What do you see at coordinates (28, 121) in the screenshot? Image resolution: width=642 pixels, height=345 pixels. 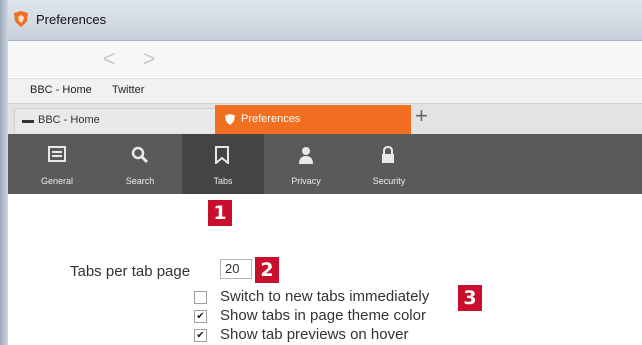 I see `bbc-favicon-icon` at bounding box center [28, 121].